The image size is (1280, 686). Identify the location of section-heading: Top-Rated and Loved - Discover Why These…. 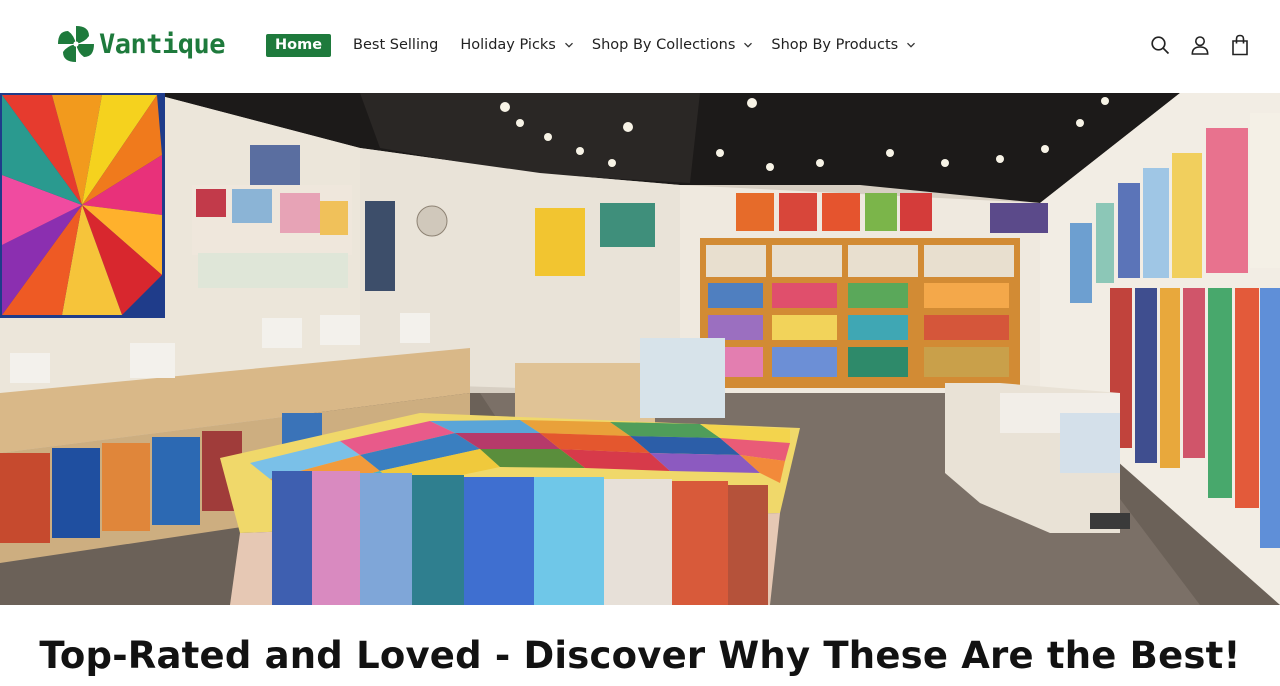
(640, 655).